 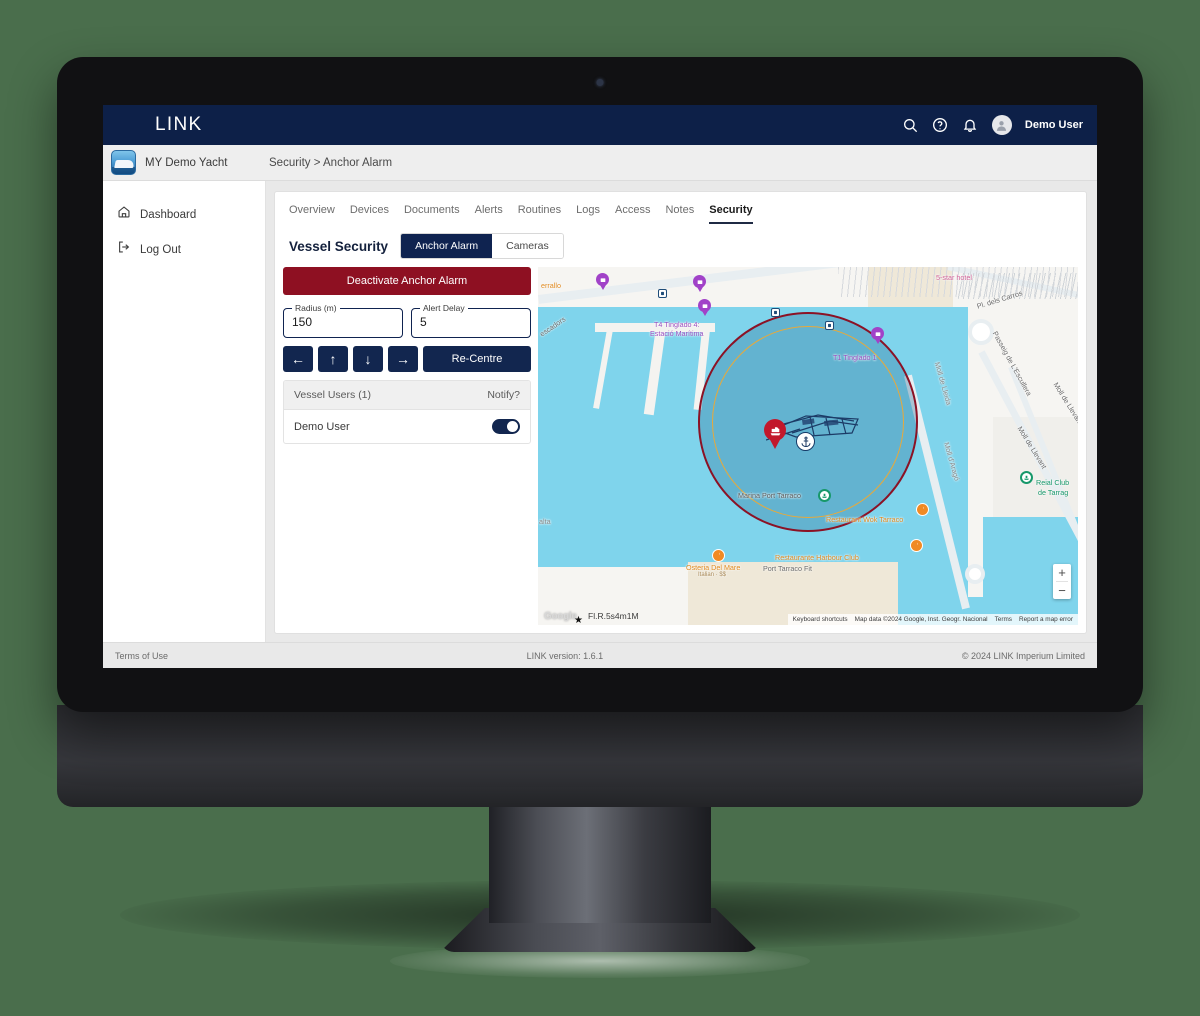 What do you see at coordinates (124, 249) in the screenshot?
I see `logout-icon` at bounding box center [124, 249].